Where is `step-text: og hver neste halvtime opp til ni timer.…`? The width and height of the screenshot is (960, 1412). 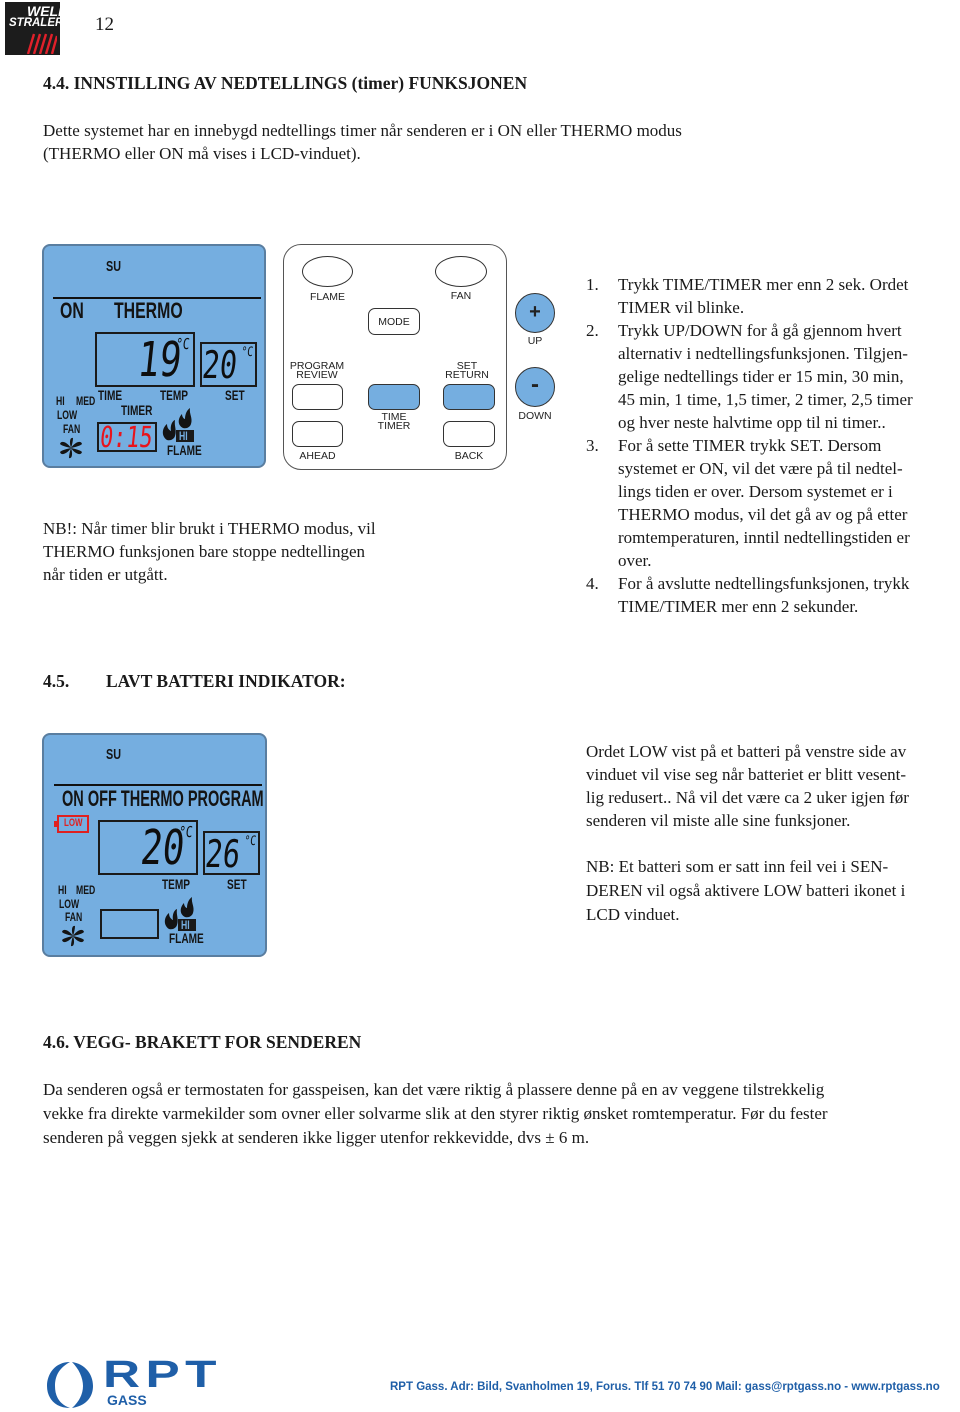 step-text: og hver neste halvtime opp til ni timer.… is located at coordinates (752, 422).